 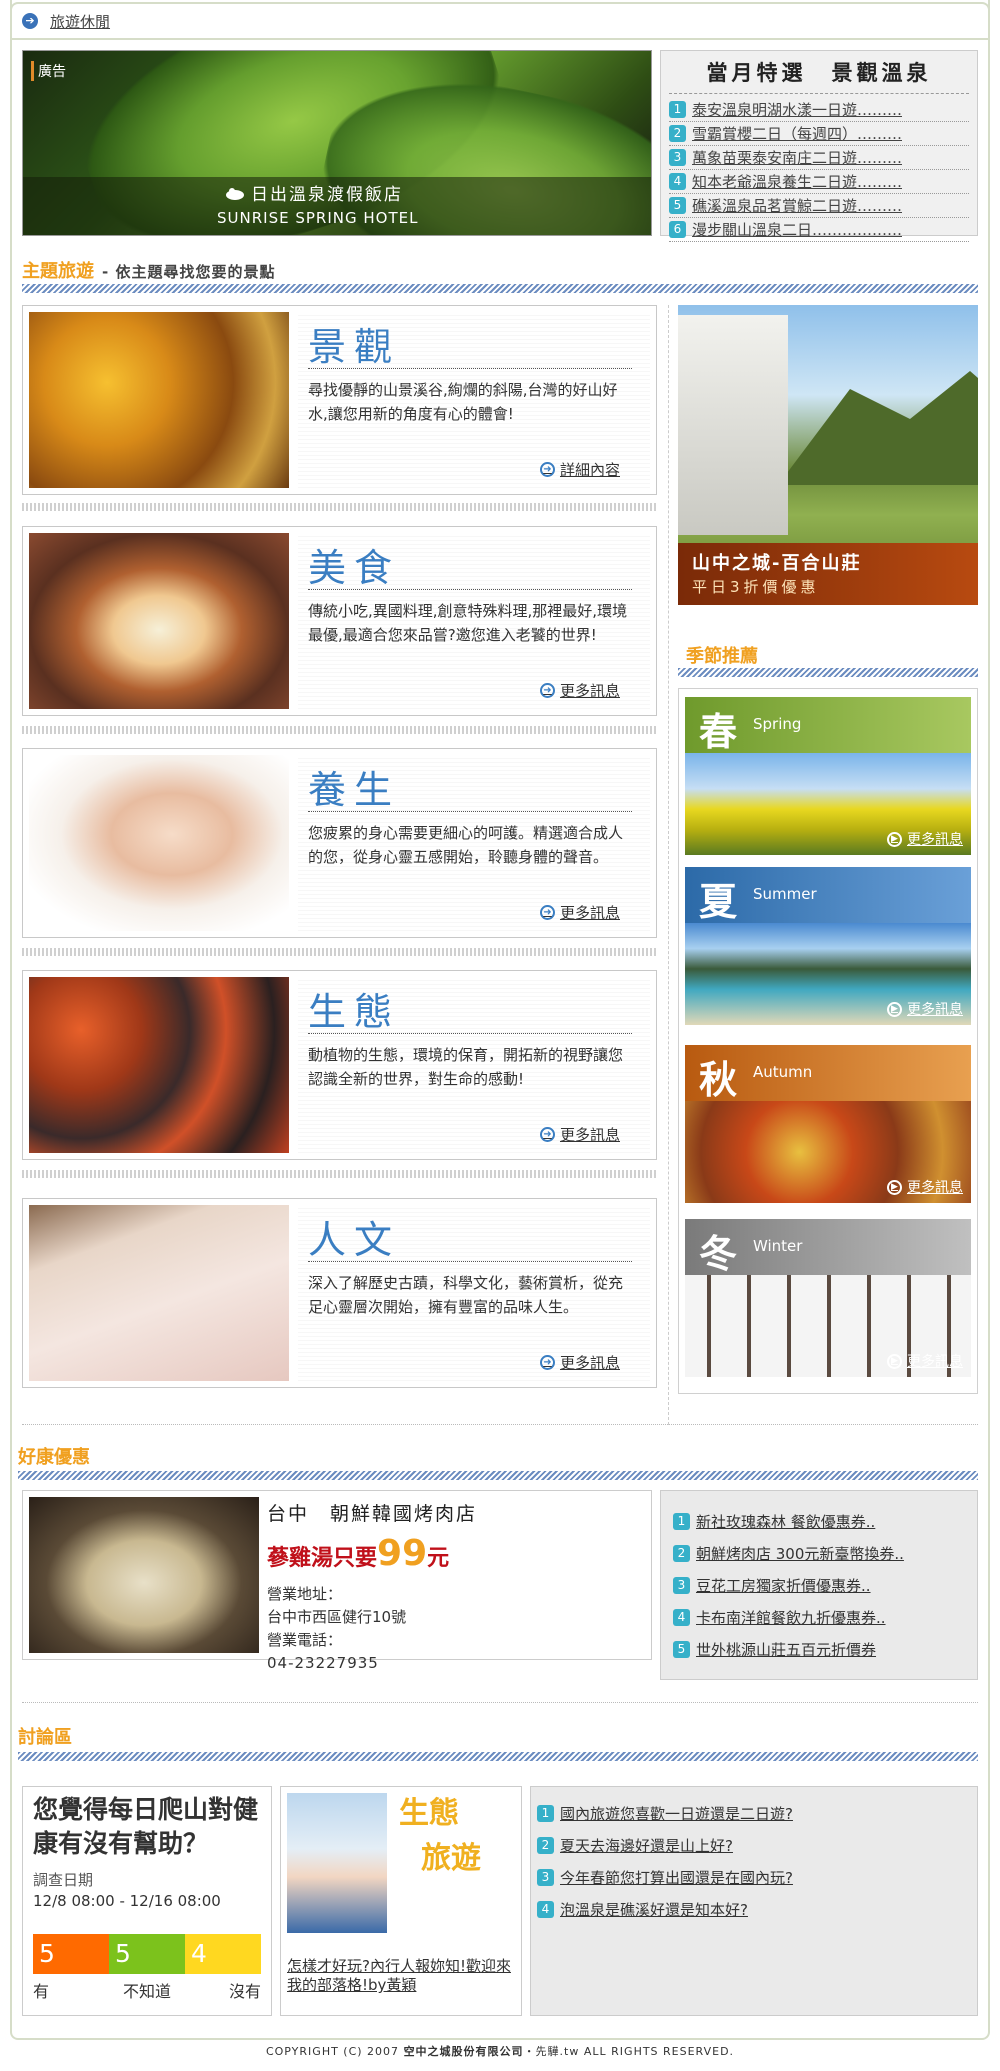 What do you see at coordinates (819, 75) in the screenshot?
I see `special-title: 當月特選 景觀溫泉` at bounding box center [819, 75].